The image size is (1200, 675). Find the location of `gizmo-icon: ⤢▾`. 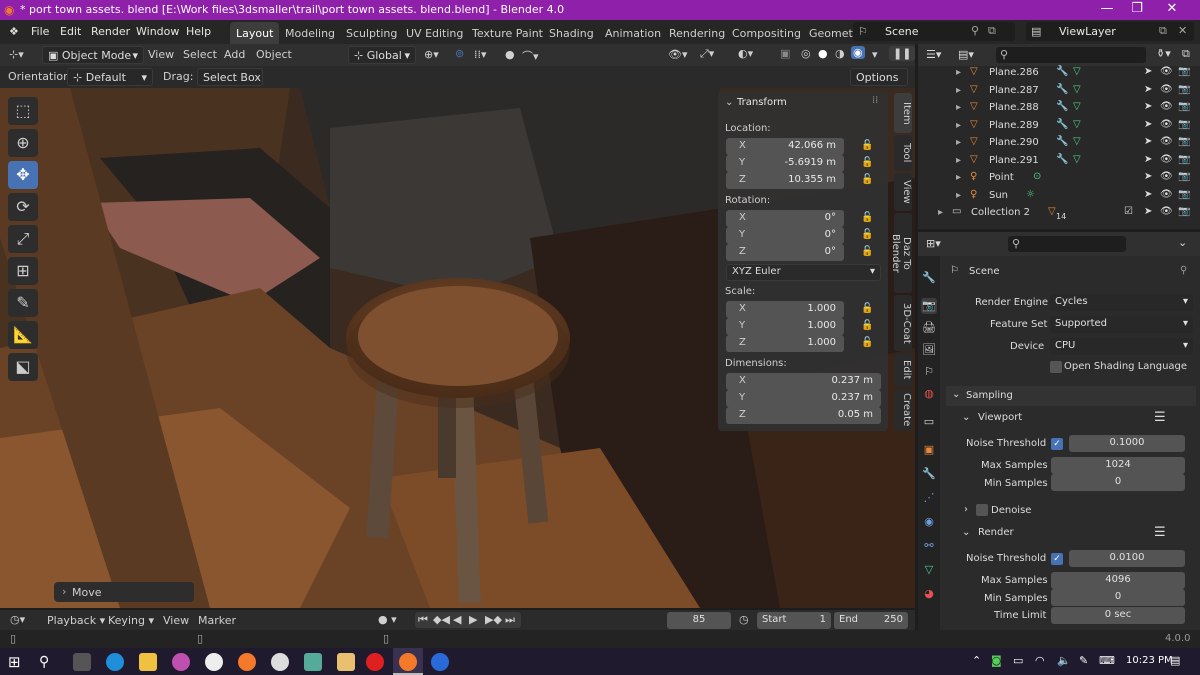

gizmo-icon: ⤢▾ is located at coordinates (707, 54).